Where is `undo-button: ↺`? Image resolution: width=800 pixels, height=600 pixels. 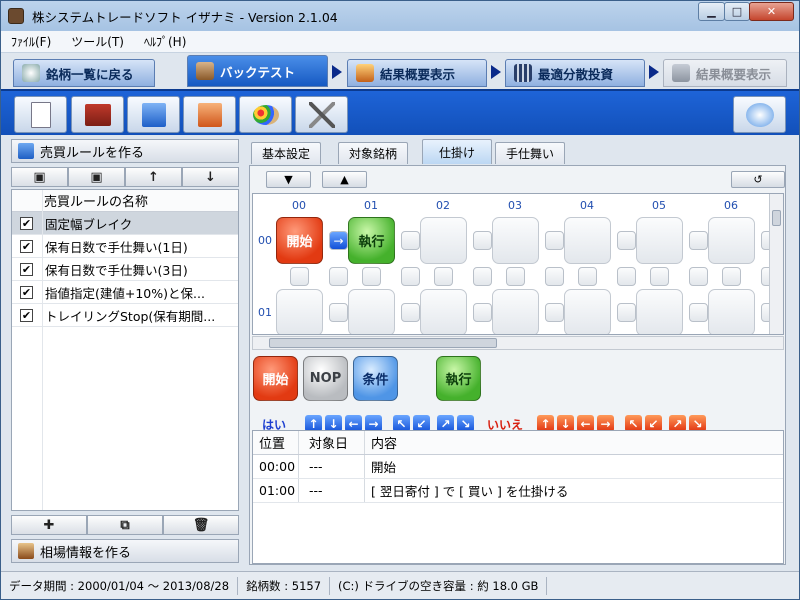 undo-button: ↺ is located at coordinates (758, 179).